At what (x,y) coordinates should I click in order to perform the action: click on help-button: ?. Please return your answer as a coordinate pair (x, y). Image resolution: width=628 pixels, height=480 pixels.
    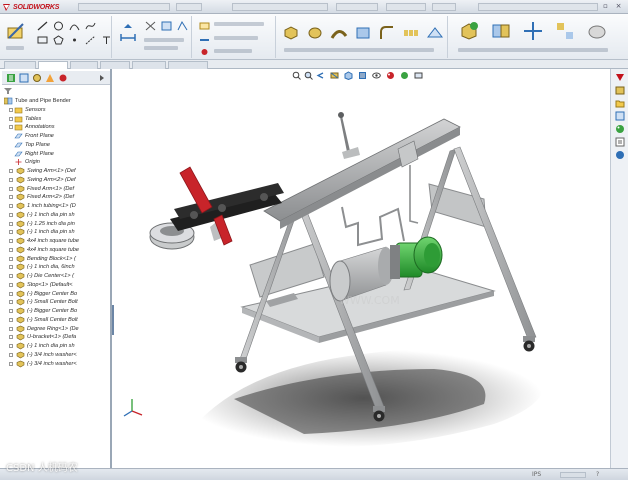
    Looking at the image, I should click on (597, 474).